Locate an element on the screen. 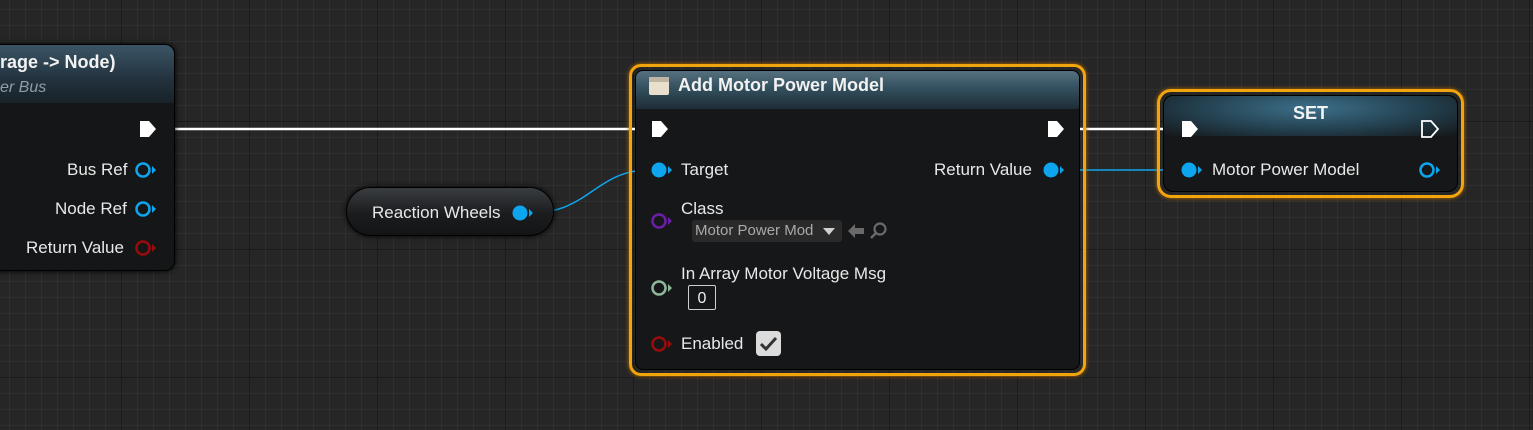 This screenshot has width=1533, height=430. in-array-label: In Array Motor Voltage Msg is located at coordinates (784, 273).